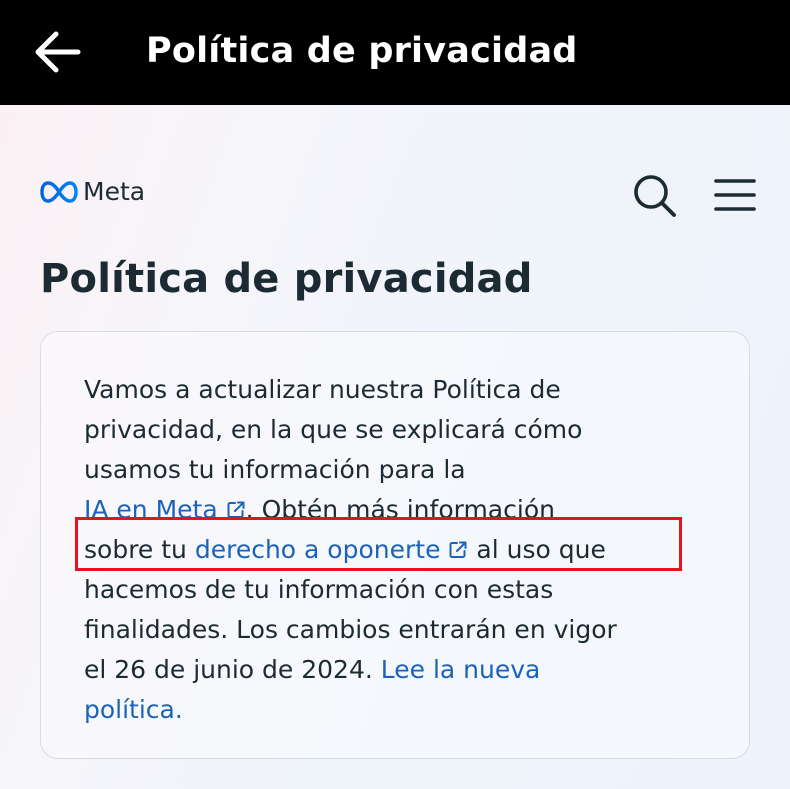 This screenshot has height=789, width=790. Describe the element at coordinates (362, 51) in the screenshot. I see `app-bar-title: Política de privacidad` at that location.